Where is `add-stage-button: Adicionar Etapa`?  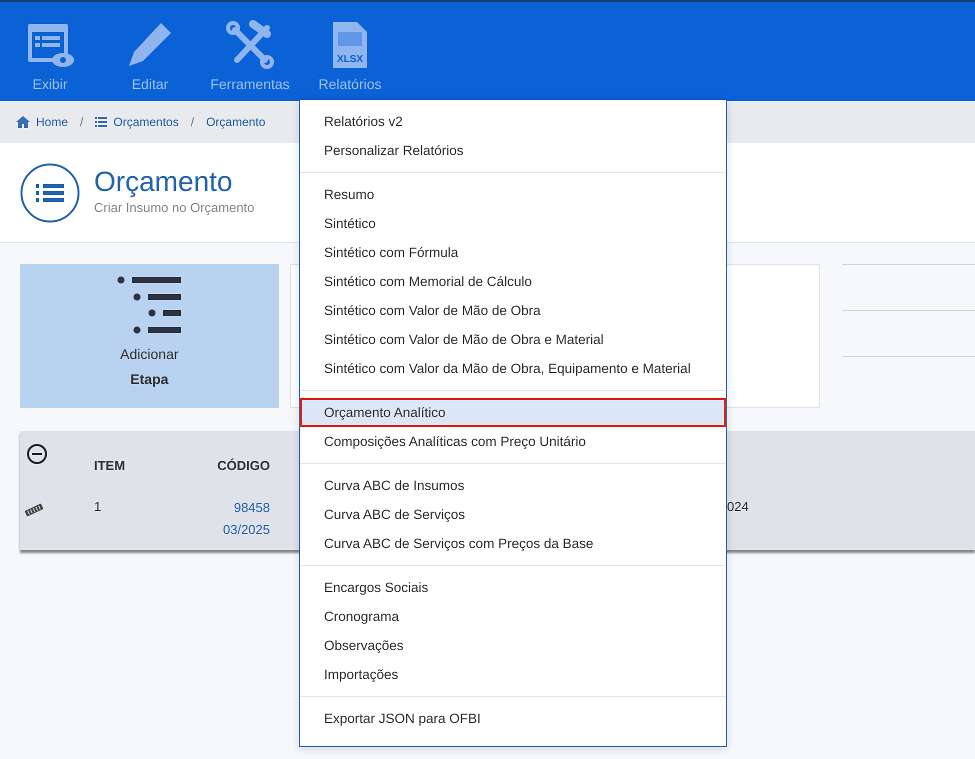 add-stage-button: Adicionar Etapa is located at coordinates (149, 336).